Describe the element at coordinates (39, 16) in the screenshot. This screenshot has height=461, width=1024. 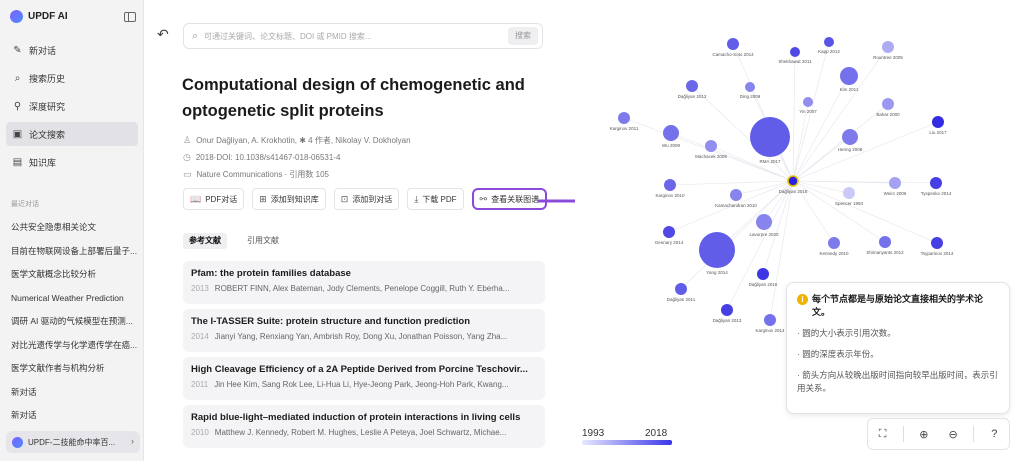
I see `app-brand: UPDF AI` at that location.